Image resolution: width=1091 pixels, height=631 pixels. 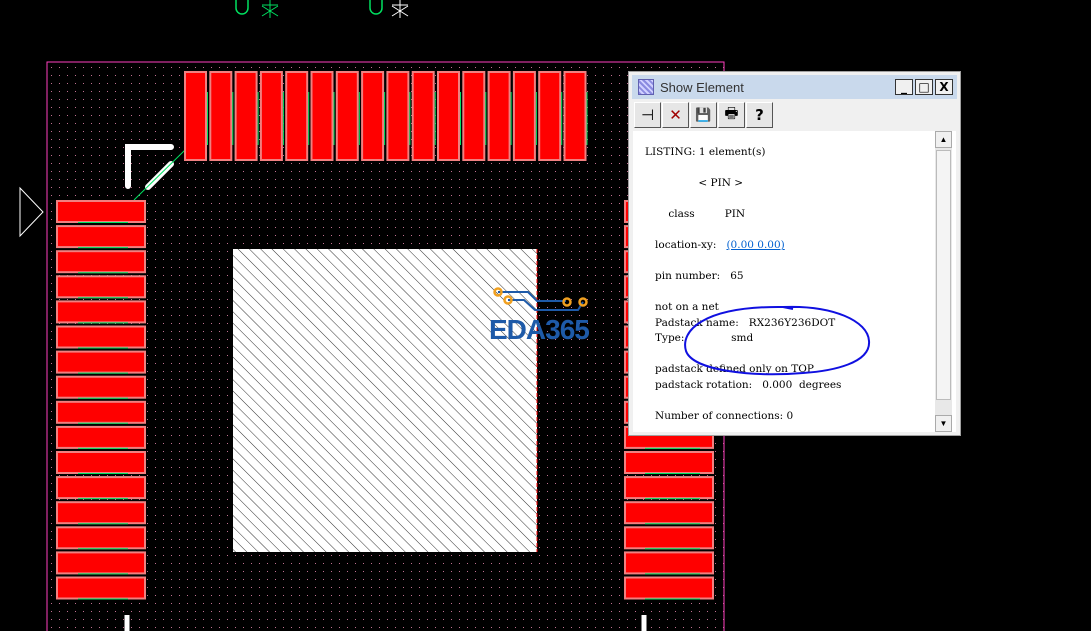 I want to click on location-link: (0.00 0.00), so click(x=755, y=245).